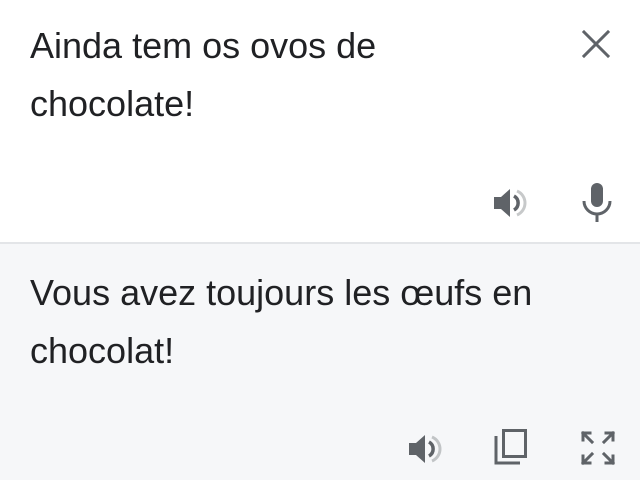 The image size is (640, 480). Describe the element at coordinates (511, 447) in the screenshot. I see `copy-icon` at that location.